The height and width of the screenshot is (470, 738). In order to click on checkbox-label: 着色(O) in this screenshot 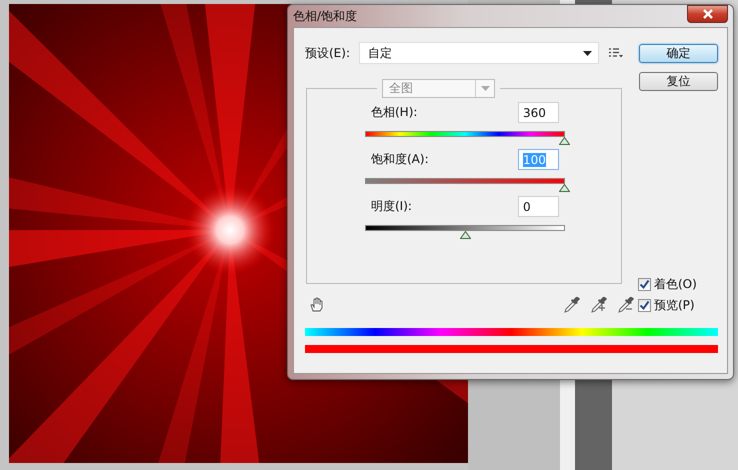, I will do `click(675, 284)`.